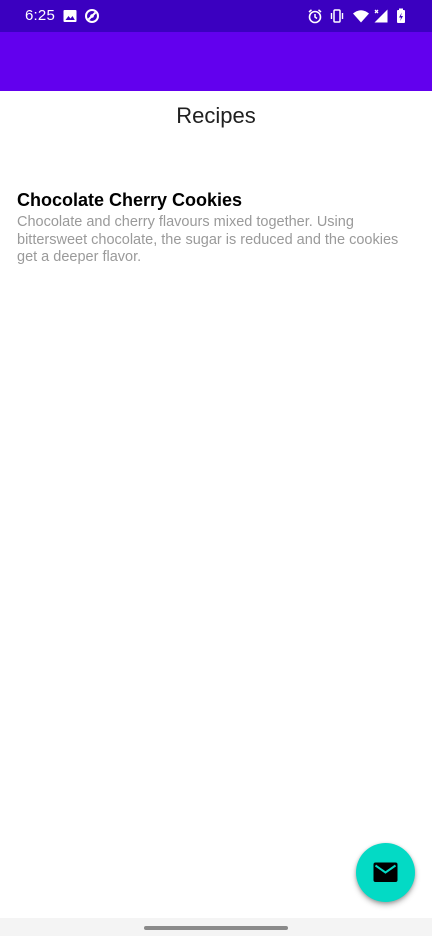  Describe the element at coordinates (216, 16) in the screenshot. I see `status-bar: 6:25` at that location.